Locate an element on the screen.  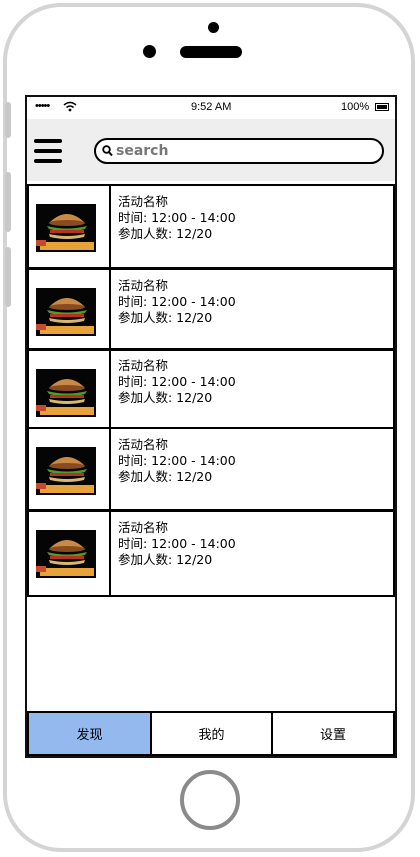
battery-icon is located at coordinates (382, 107).